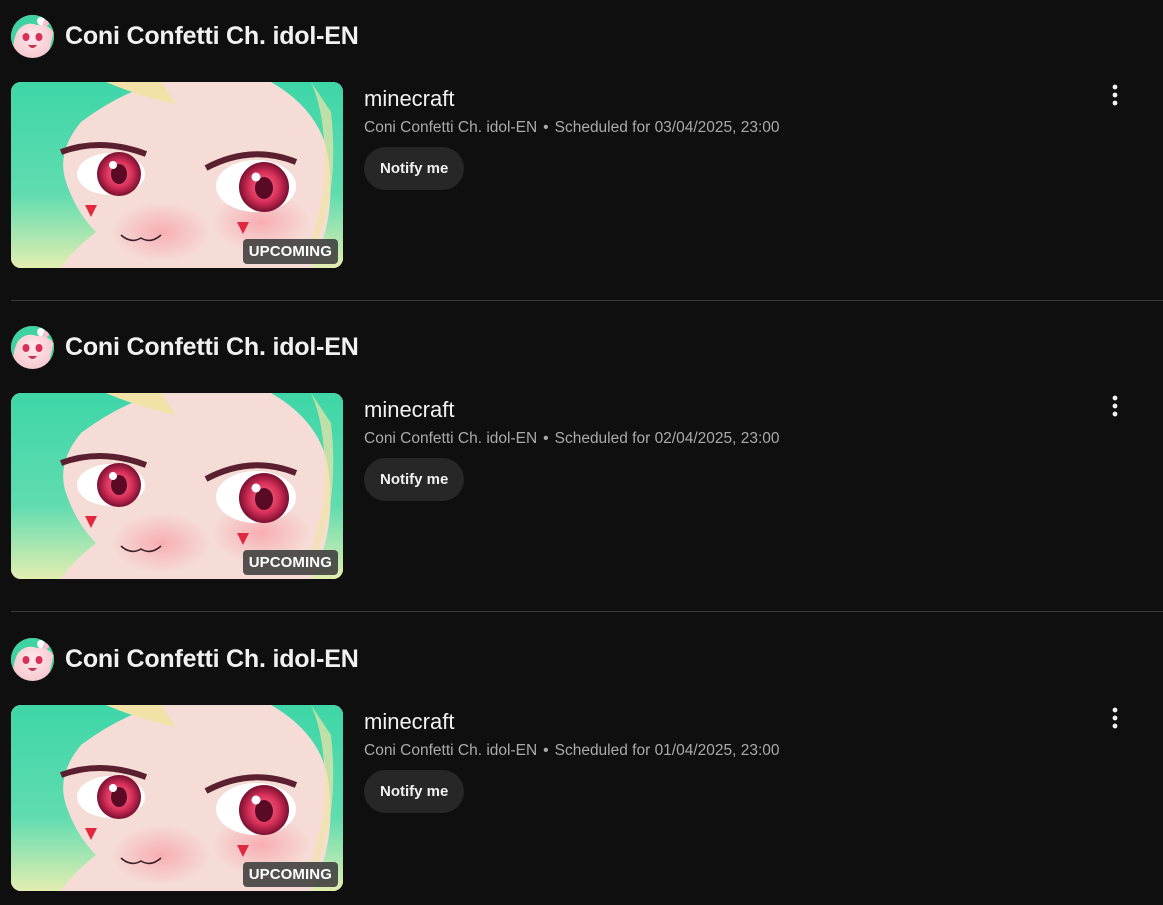 This screenshot has height=905, width=1163. What do you see at coordinates (667, 750) in the screenshot?
I see `scheduled-time: Scheduled for 01/04/2025, 23:00` at bounding box center [667, 750].